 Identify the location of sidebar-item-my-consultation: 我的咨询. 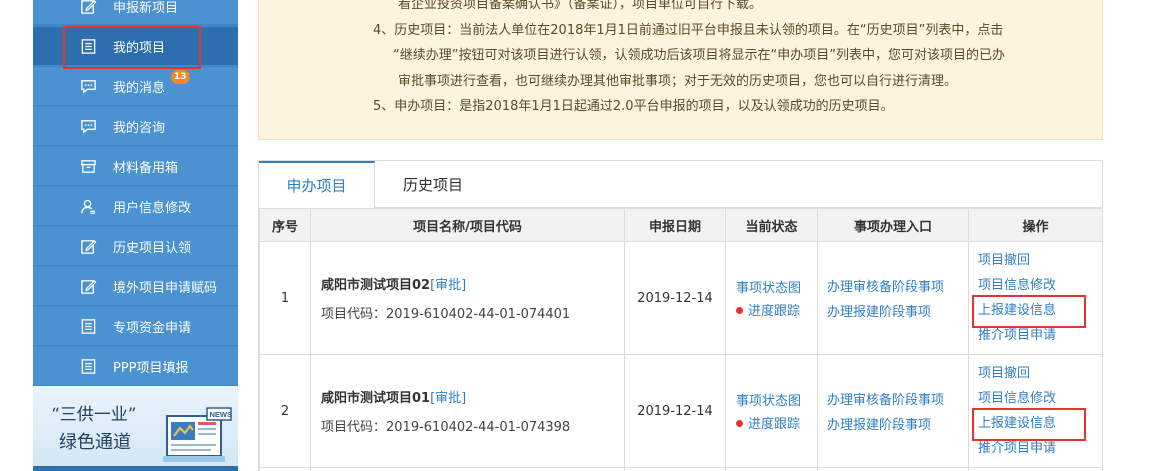
(135, 126).